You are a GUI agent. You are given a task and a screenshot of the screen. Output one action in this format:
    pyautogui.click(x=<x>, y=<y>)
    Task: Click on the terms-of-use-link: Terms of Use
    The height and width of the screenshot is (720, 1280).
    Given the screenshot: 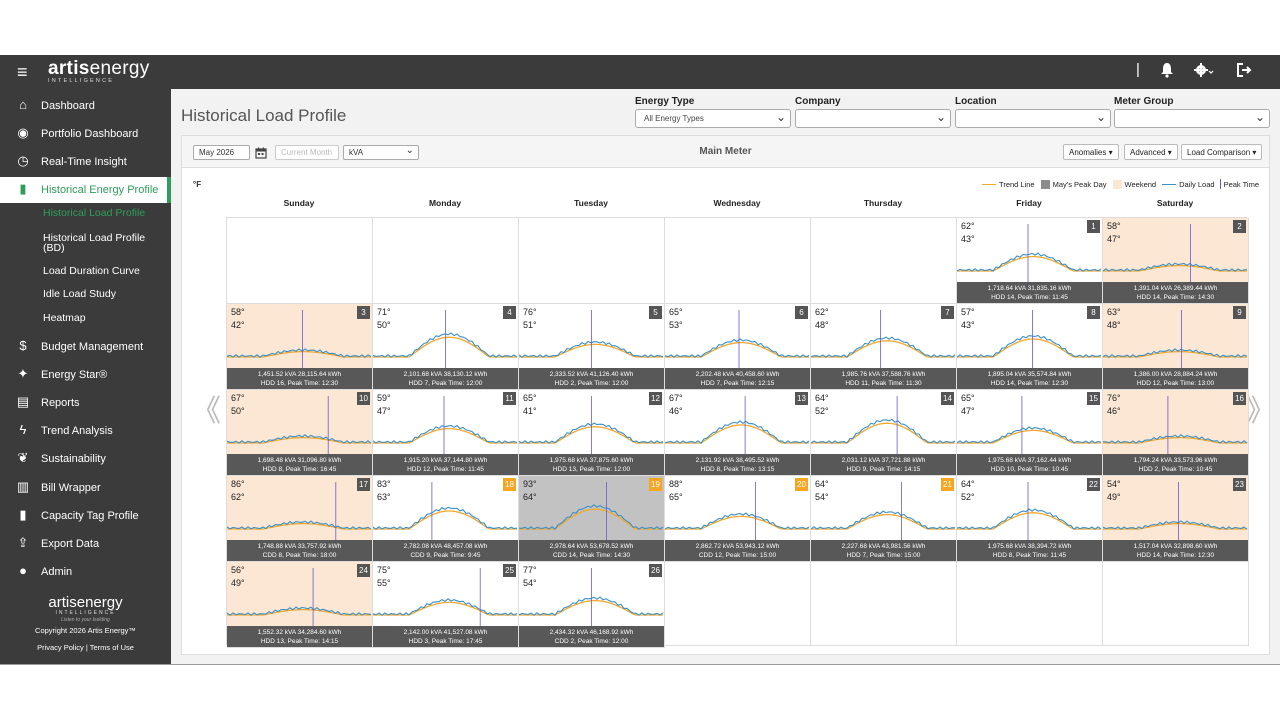 What is the action you would take?
    pyautogui.click(x=112, y=647)
    